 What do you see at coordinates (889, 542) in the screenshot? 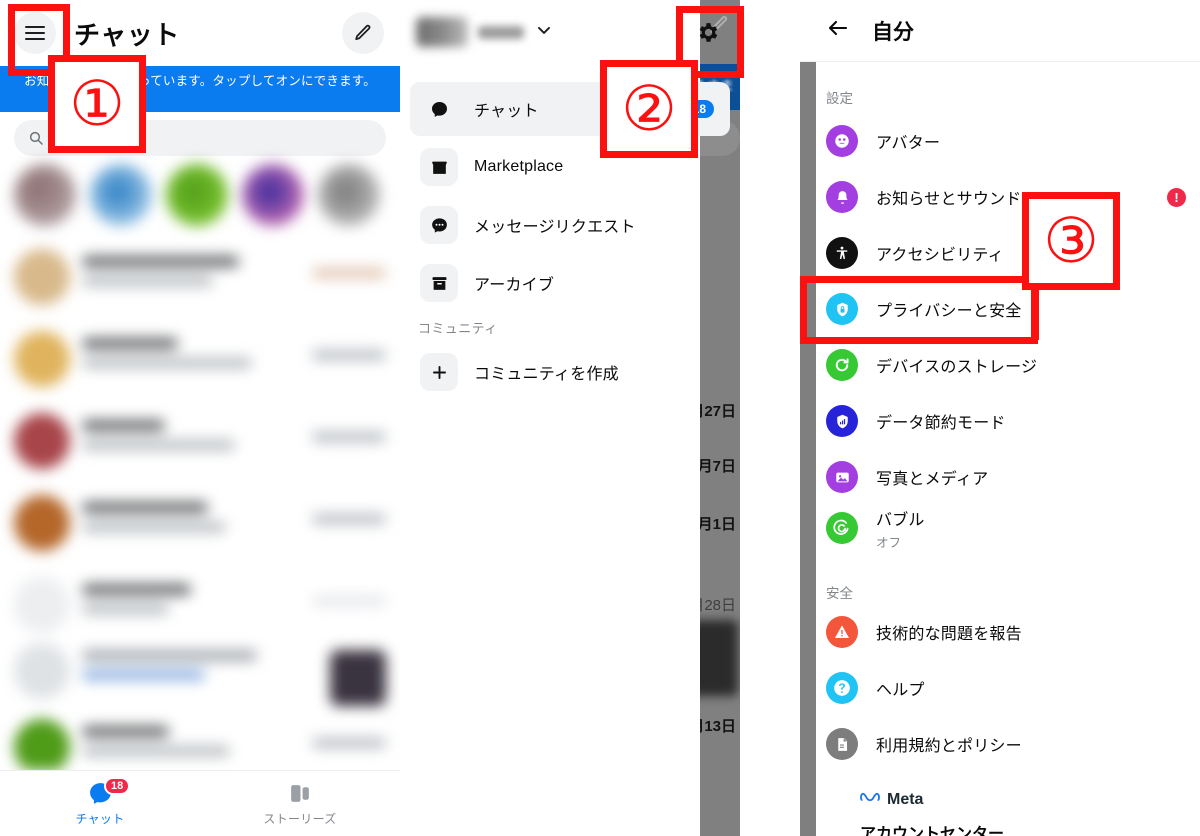
I see `settings-row-sublabel: オフ` at bounding box center [889, 542].